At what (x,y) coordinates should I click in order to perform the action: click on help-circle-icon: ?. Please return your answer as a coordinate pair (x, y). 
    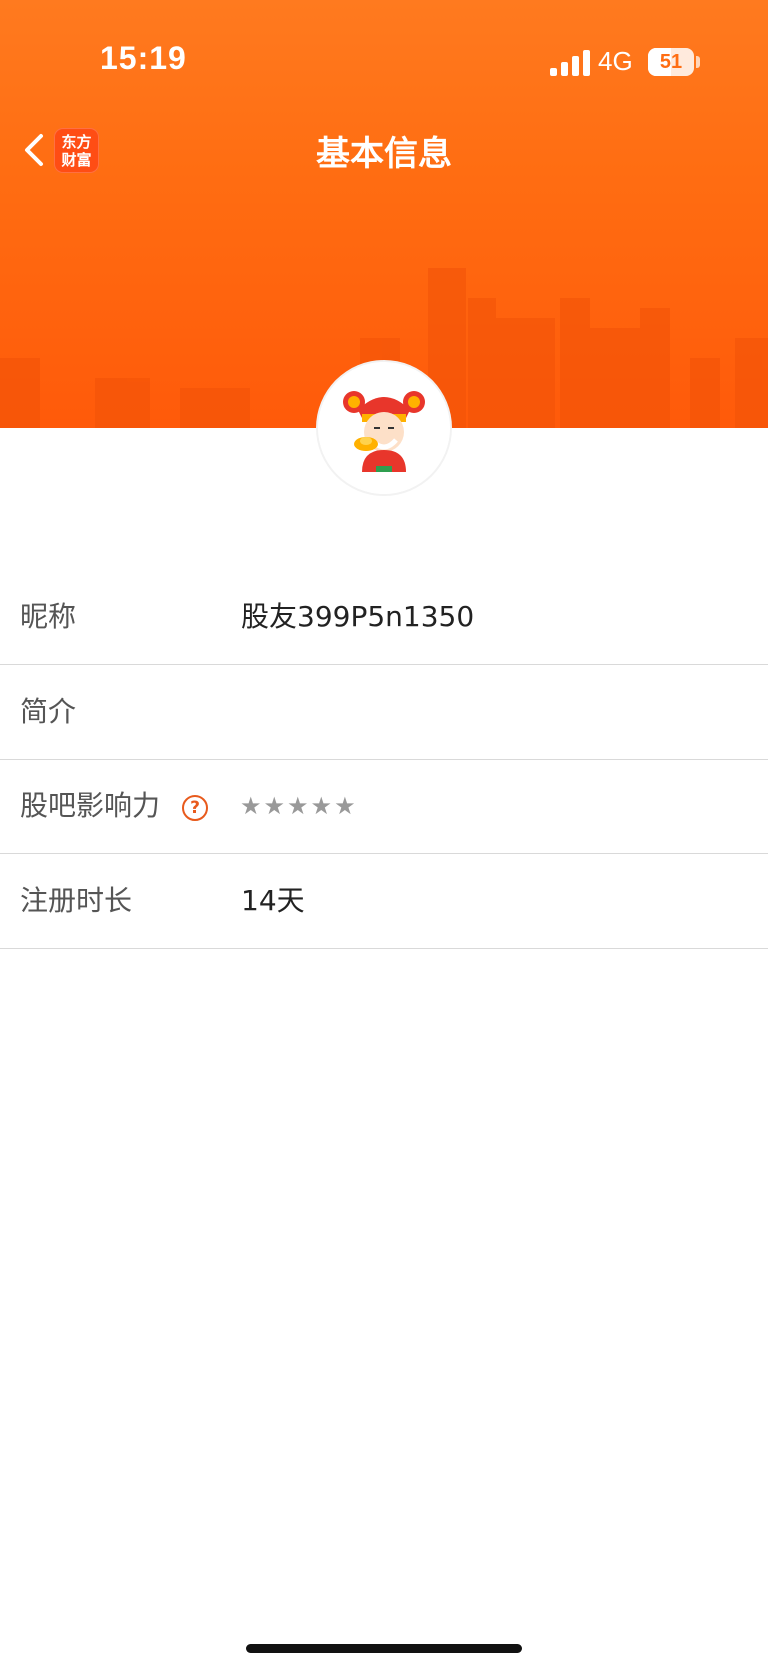
    Looking at the image, I should click on (195, 808).